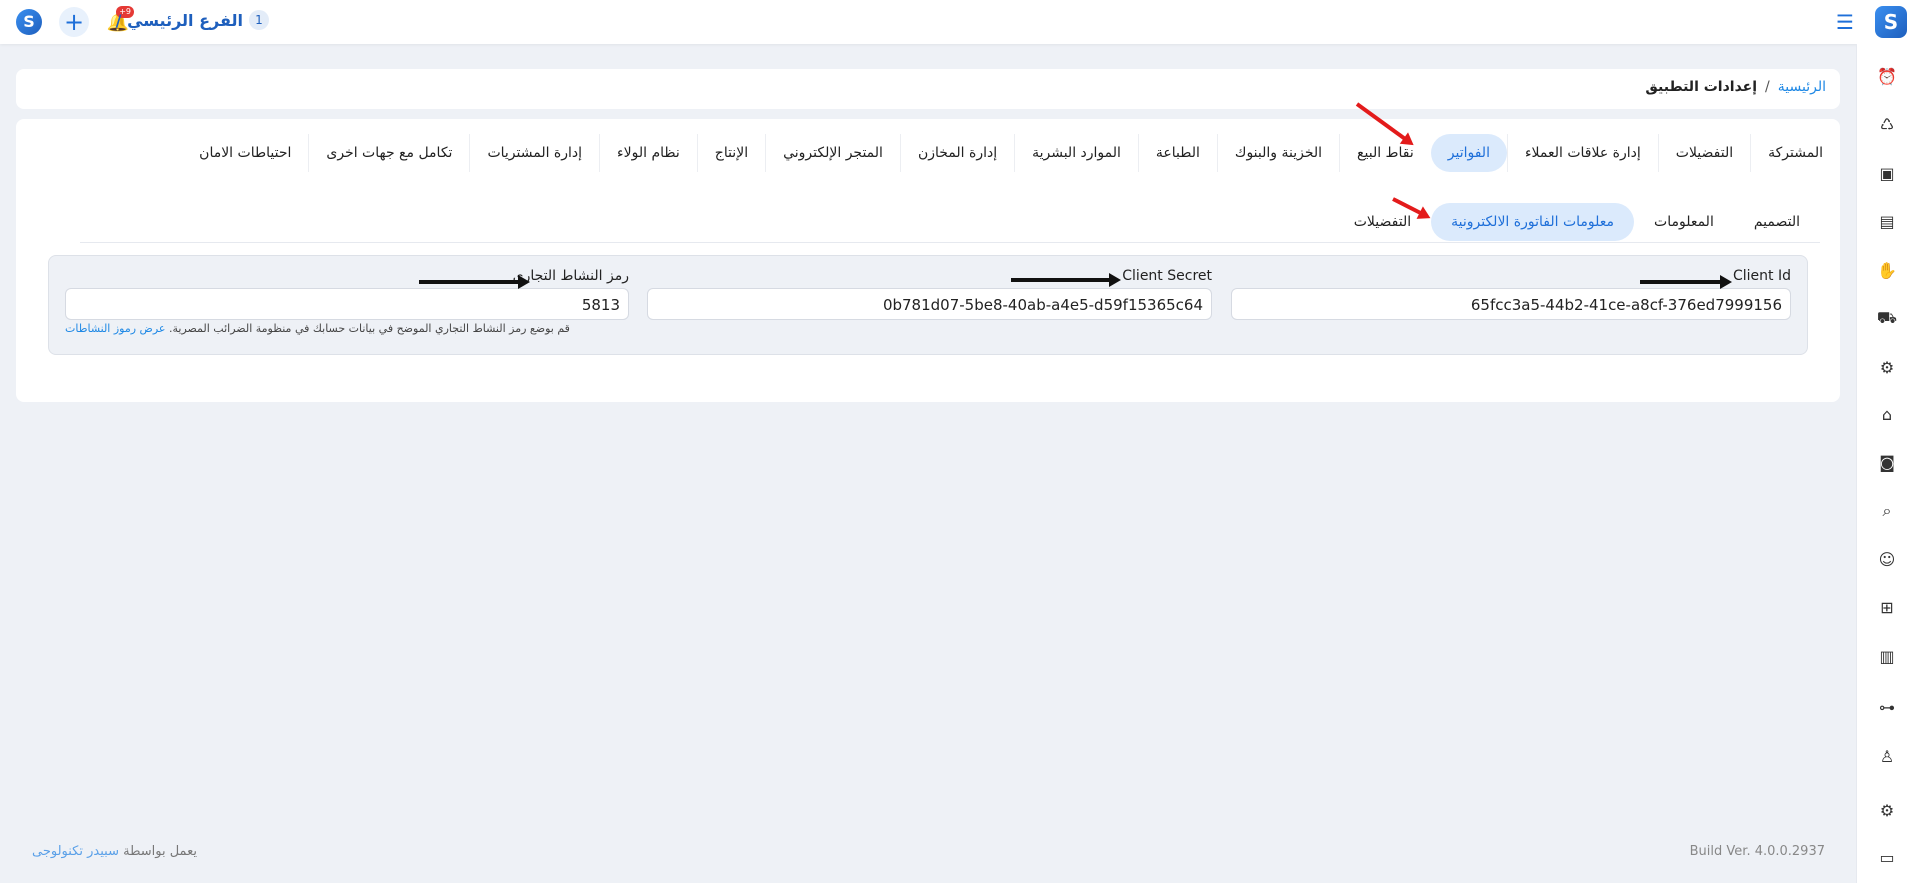 Image resolution: width=1919 pixels, height=883 pixels. Describe the element at coordinates (1066, 280) in the screenshot. I see `annotation-arrow-client-secret` at that location.